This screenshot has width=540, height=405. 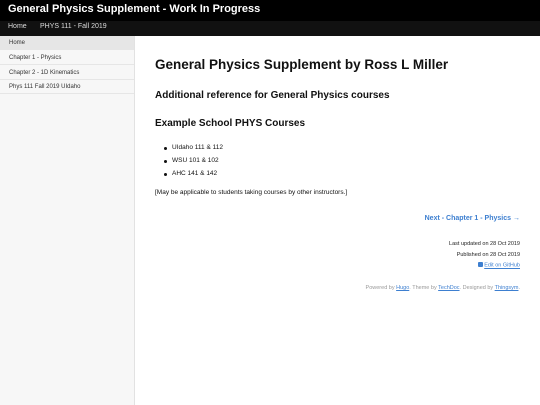 What do you see at coordinates (230, 123) in the screenshot?
I see `section-heading: Example School PHYS Courses` at bounding box center [230, 123].